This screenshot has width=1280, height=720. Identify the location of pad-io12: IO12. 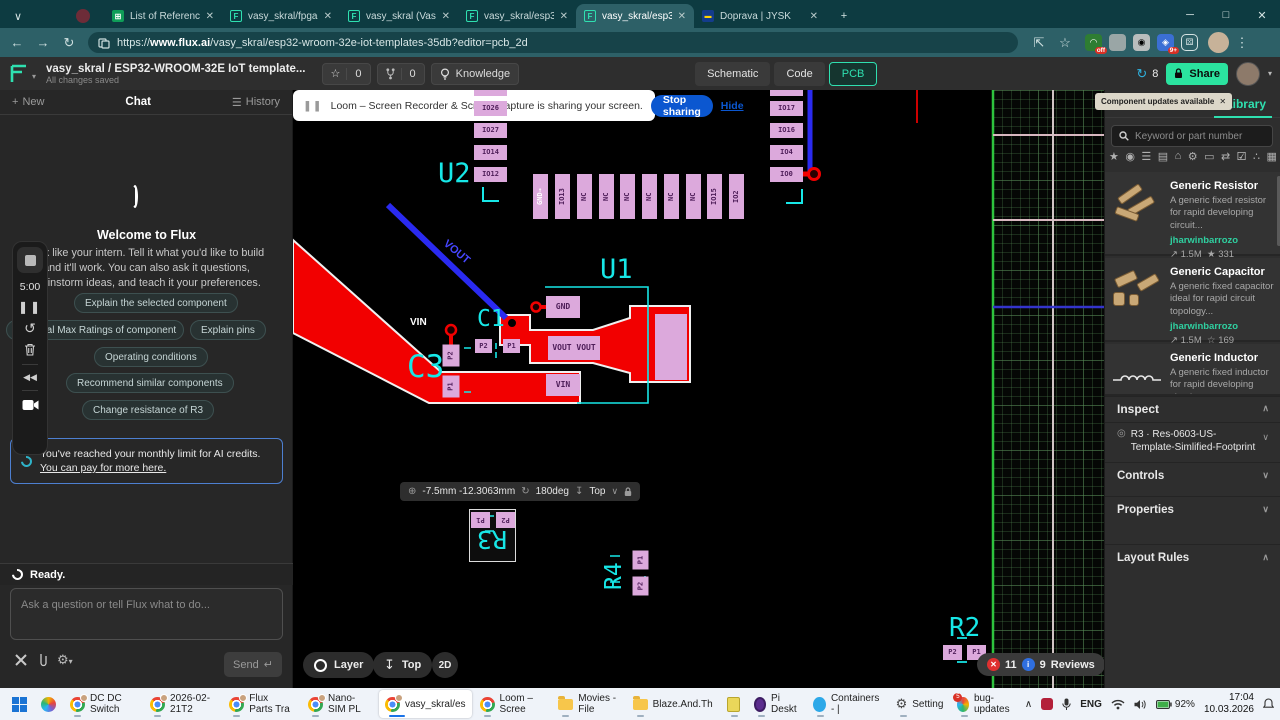
(490, 174).